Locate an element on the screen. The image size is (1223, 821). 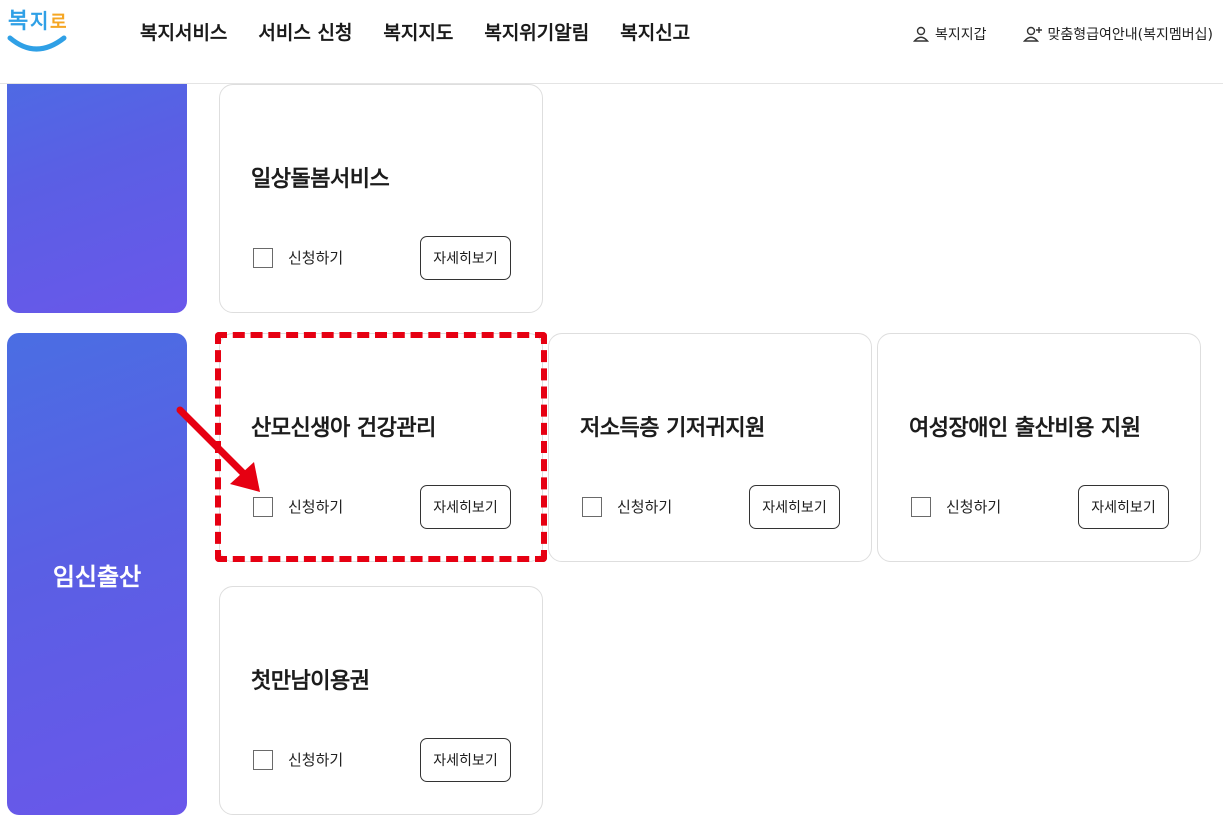
service-card-maternal-newborn-care: 산모신생아 건강관리 신청하기 자세히보기 is located at coordinates (381, 447).